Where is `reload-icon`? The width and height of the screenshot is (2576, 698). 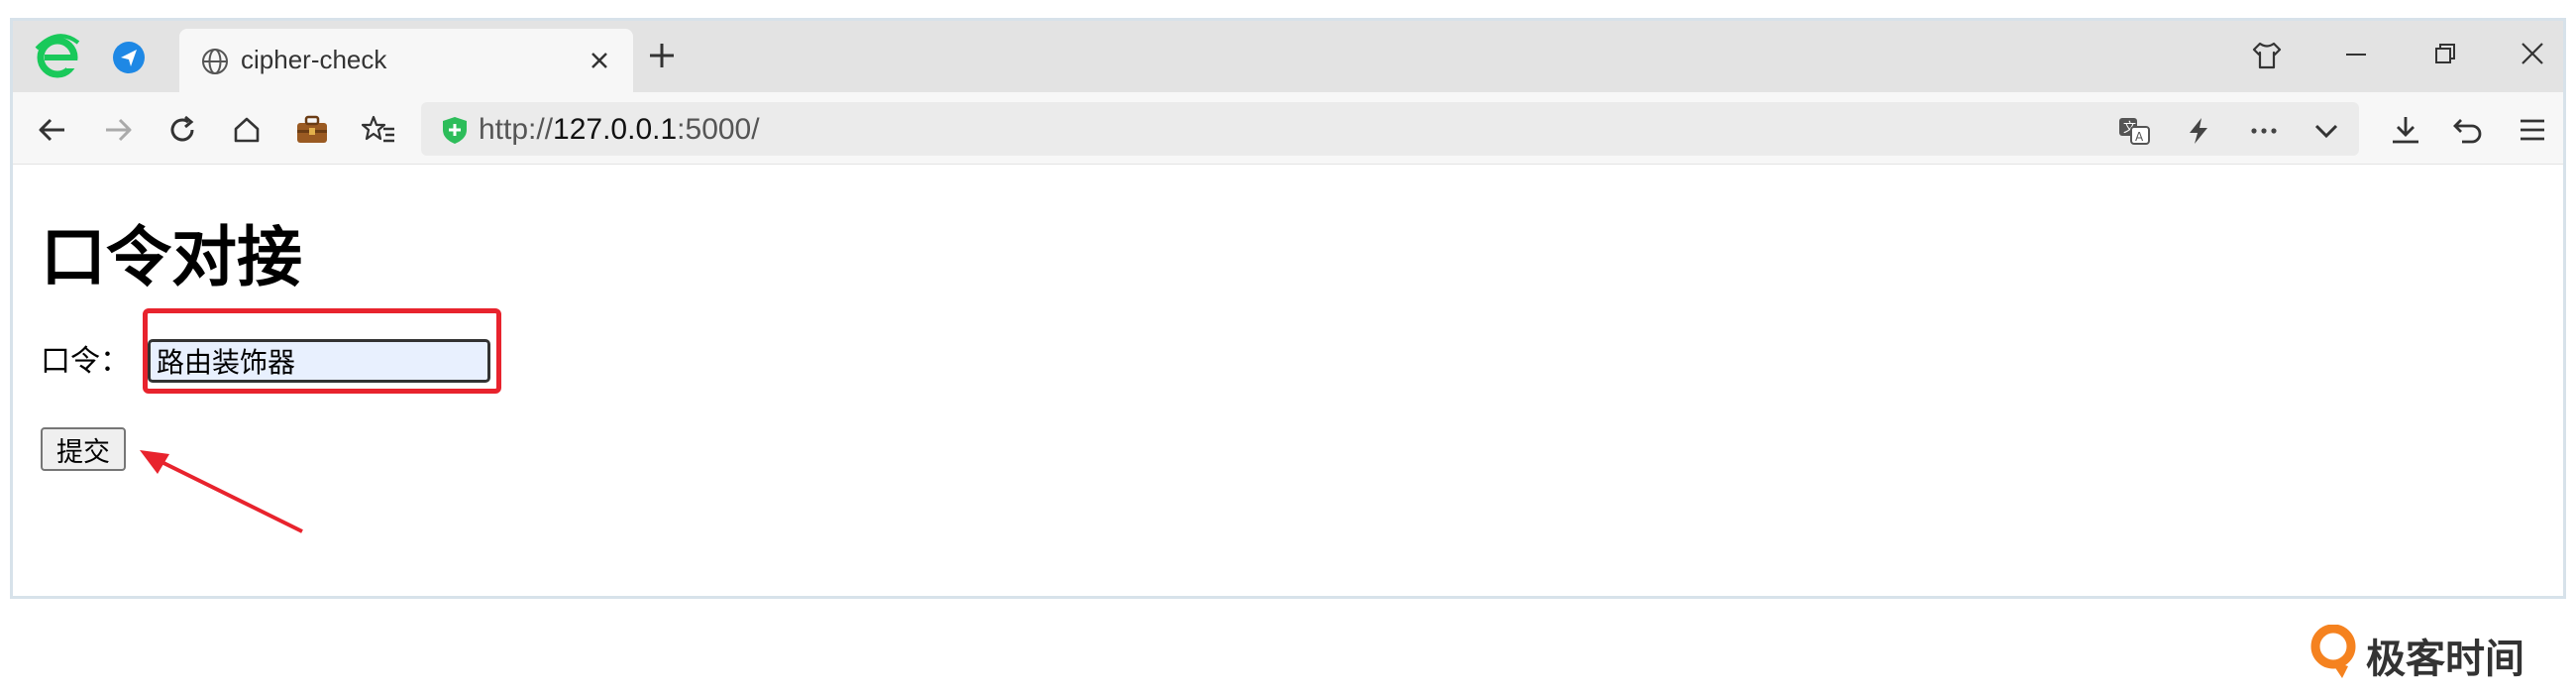 reload-icon is located at coordinates (182, 130).